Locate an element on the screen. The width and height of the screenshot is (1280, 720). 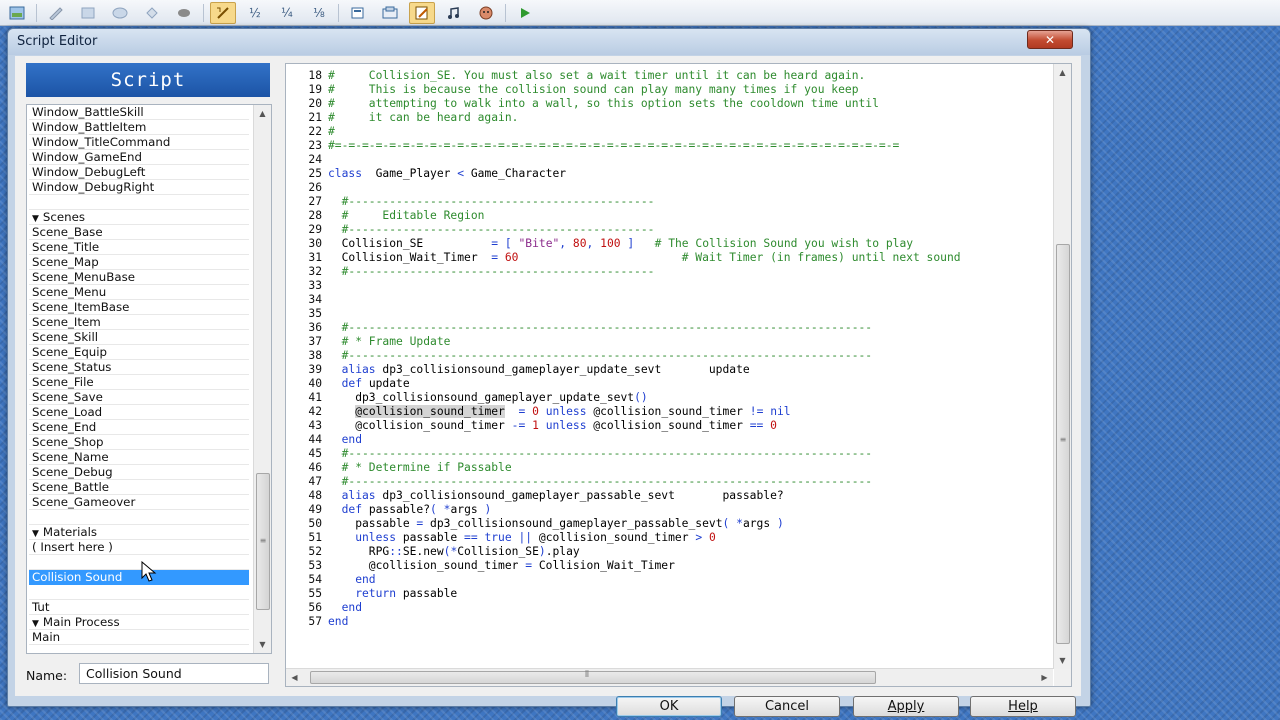
script-list-item: ( Insert here ) is located at coordinates (139, 547).